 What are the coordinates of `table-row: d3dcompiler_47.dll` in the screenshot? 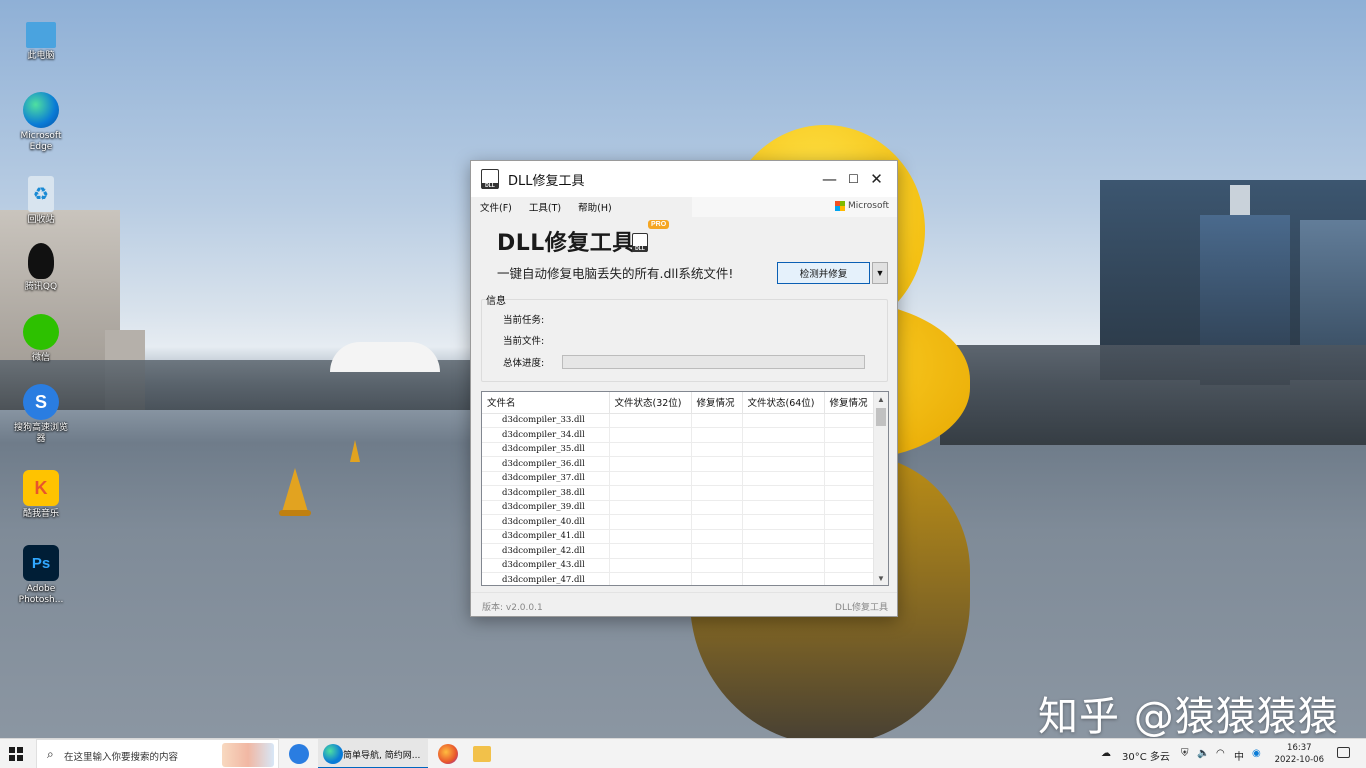 It's located at (679, 578).